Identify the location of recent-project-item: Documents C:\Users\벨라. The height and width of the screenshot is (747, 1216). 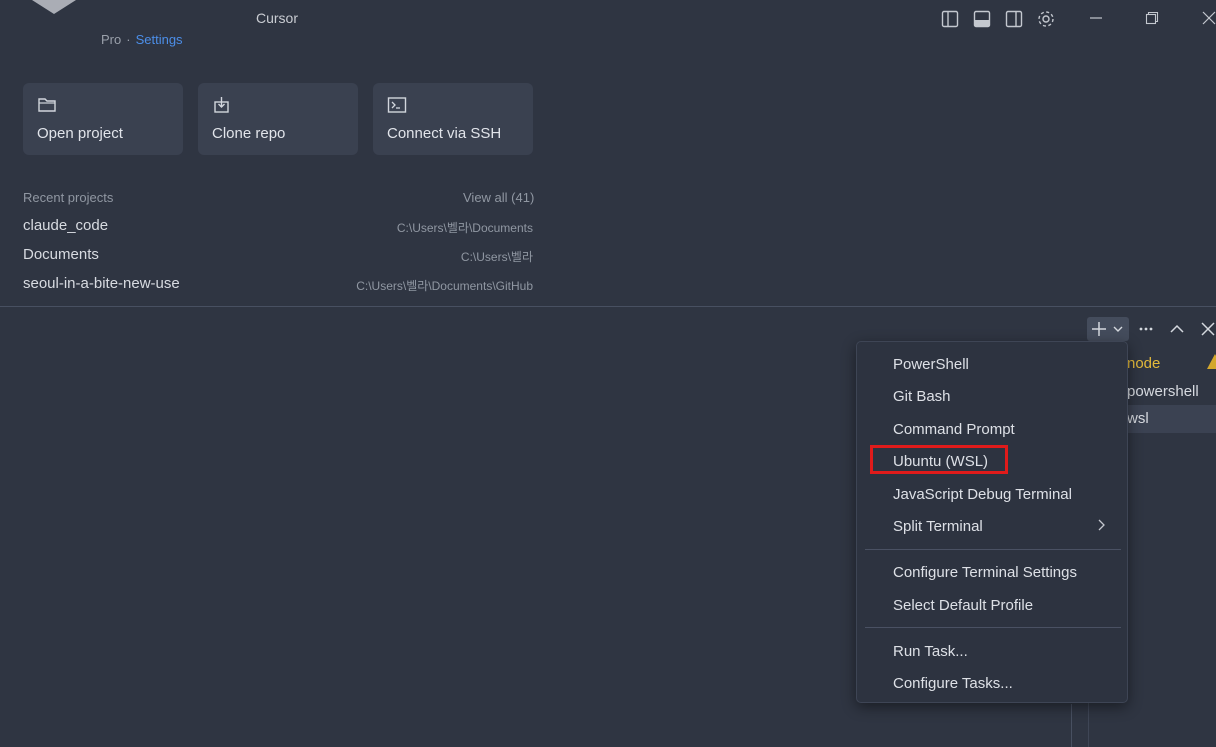
(278, 258).